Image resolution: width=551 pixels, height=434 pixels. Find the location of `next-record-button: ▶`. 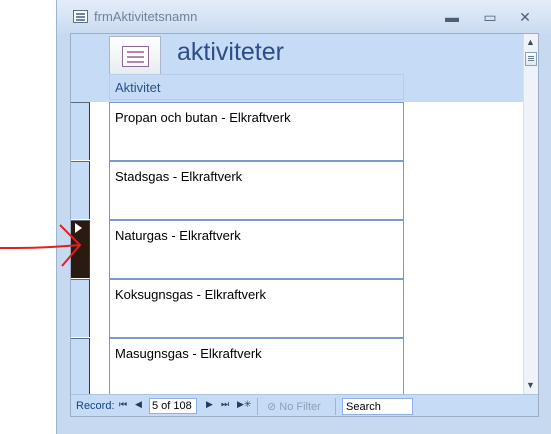

next-record-button: ▶ is located at coordinates (209, 404).